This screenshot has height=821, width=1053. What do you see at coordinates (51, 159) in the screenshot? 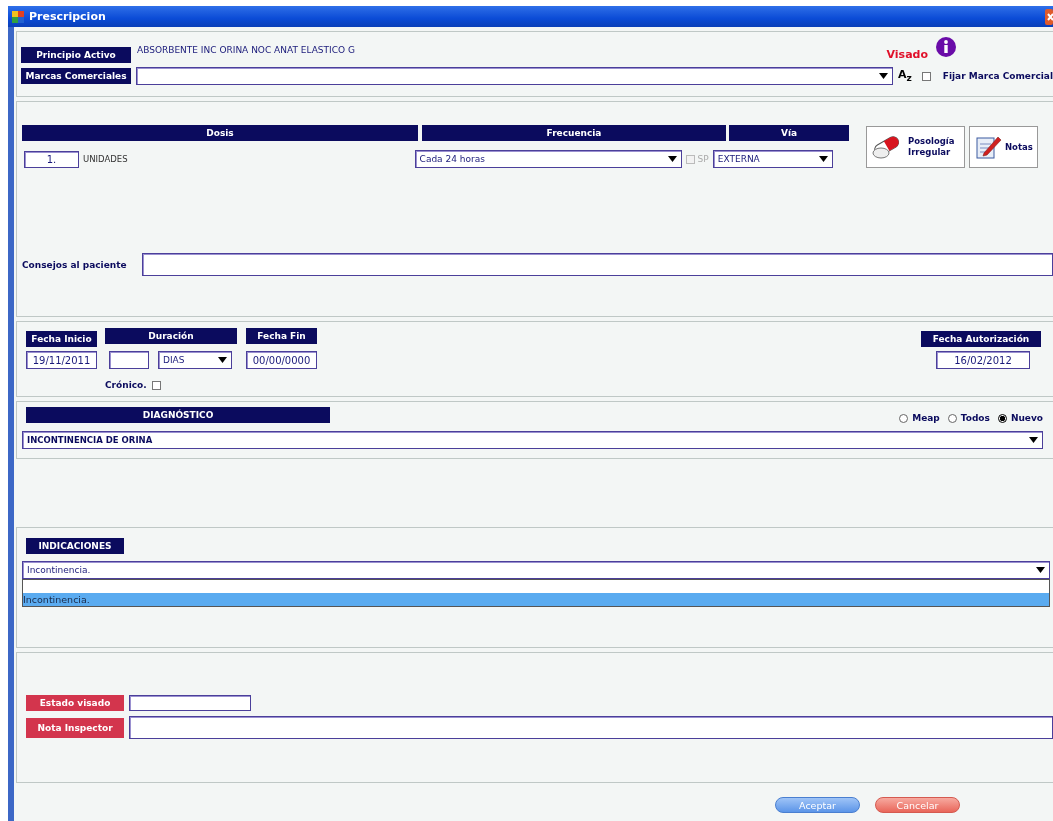
I see `input-field: 1.` at bounding box center [51, 159].